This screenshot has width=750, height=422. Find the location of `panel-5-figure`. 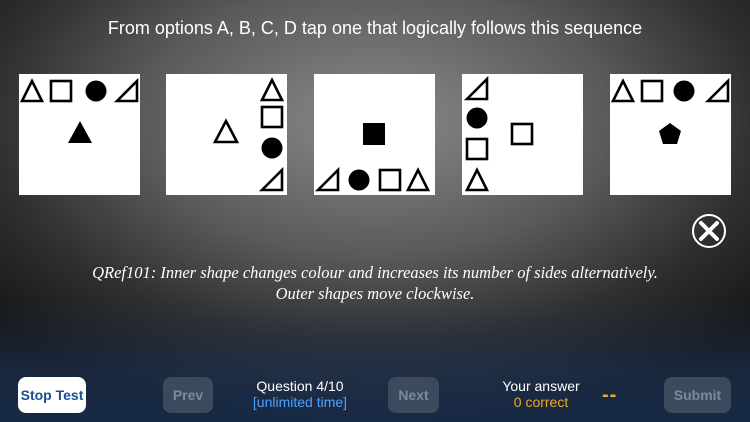

panel-5-figure is located at coordinates (670, 110).